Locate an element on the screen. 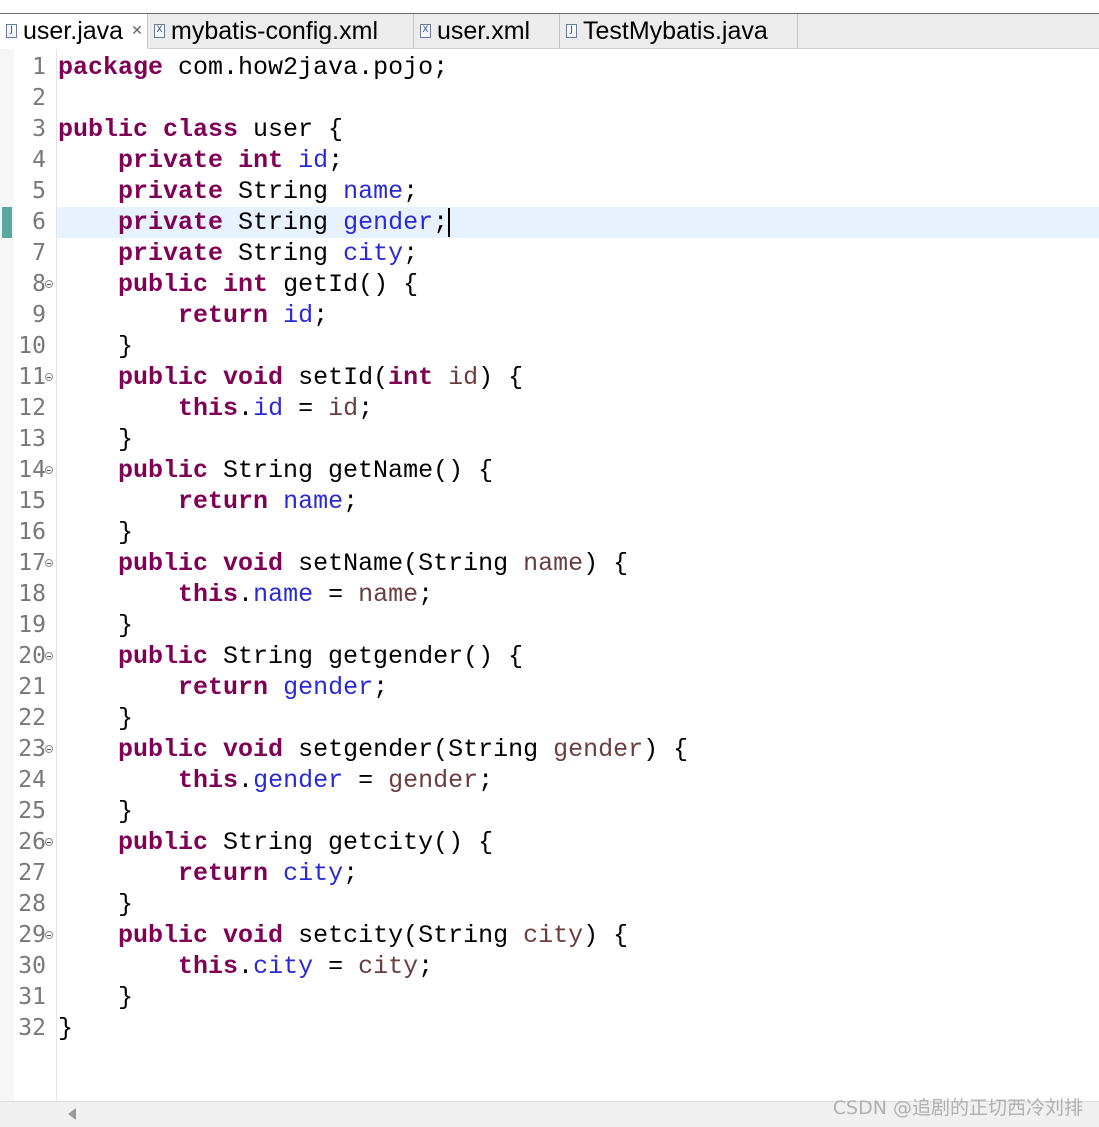 This screenshot has width=1099, height=1127. code-line: 16 } is located at coordinates (549, 532).